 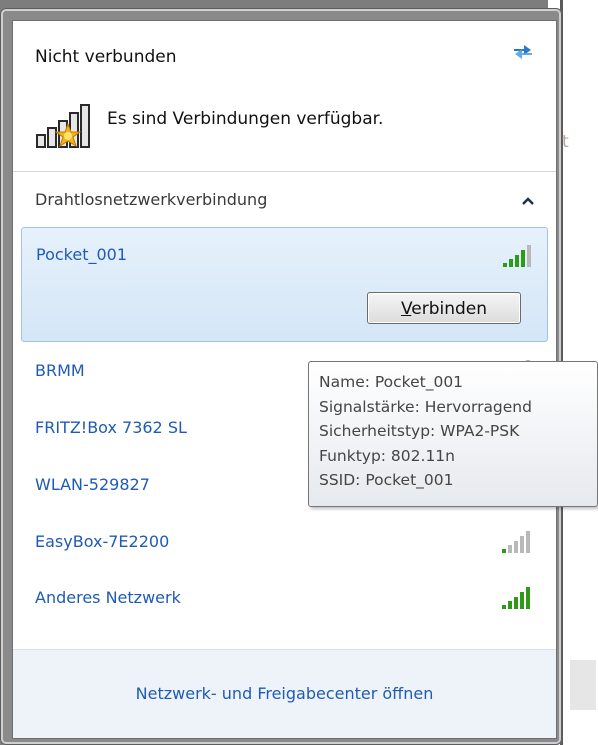 What do you see at coordinates (111, 427) in the screenshot?
I see `network-name: FRITZ!Box 7362 SL` at bounding box center [111, 427].